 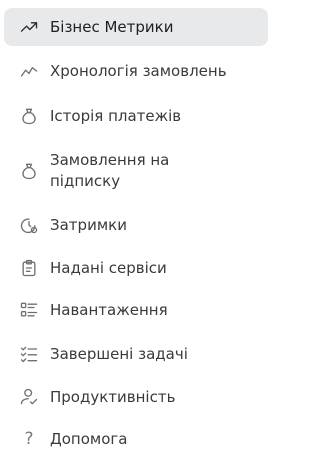 I want to click on sidebar-item-label: Завершені задачі, so click(x=119, y=353).